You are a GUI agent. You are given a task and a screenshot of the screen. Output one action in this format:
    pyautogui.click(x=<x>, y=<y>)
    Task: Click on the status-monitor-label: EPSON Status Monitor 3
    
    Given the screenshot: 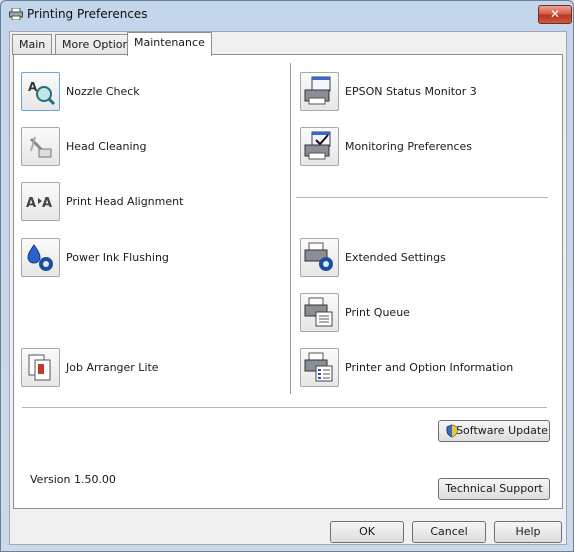 What is the action you would take?
    pyautogui.click(x=411, y=91)
    